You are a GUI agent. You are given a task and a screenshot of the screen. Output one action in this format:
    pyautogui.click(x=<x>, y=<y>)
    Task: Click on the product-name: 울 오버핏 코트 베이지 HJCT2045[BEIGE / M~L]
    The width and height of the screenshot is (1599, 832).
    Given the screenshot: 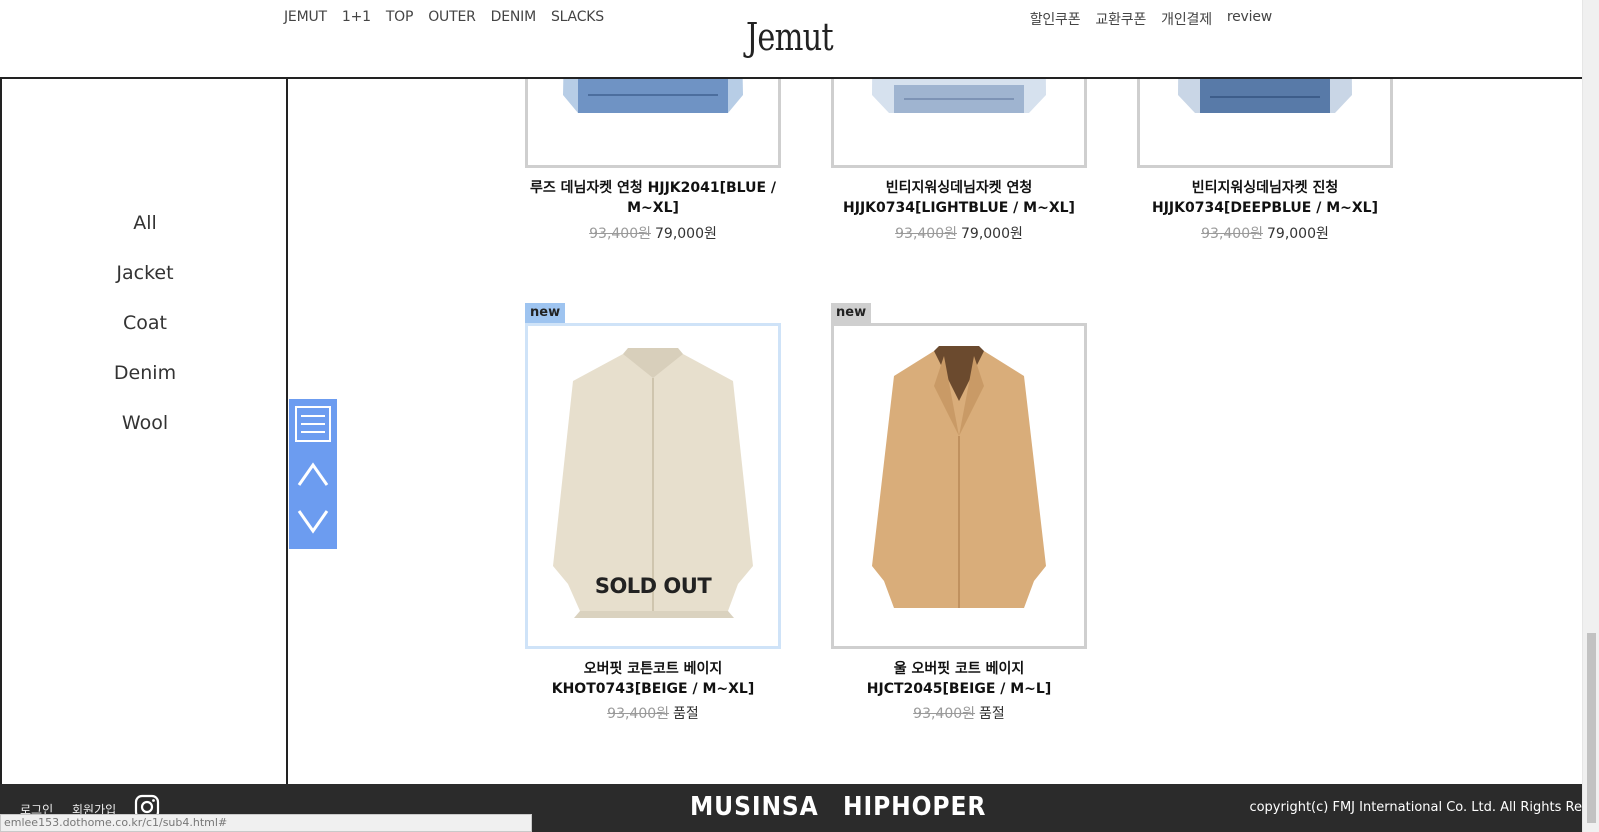 What is the action you would take?
    pyautogui.click(x=959, y=679)
    